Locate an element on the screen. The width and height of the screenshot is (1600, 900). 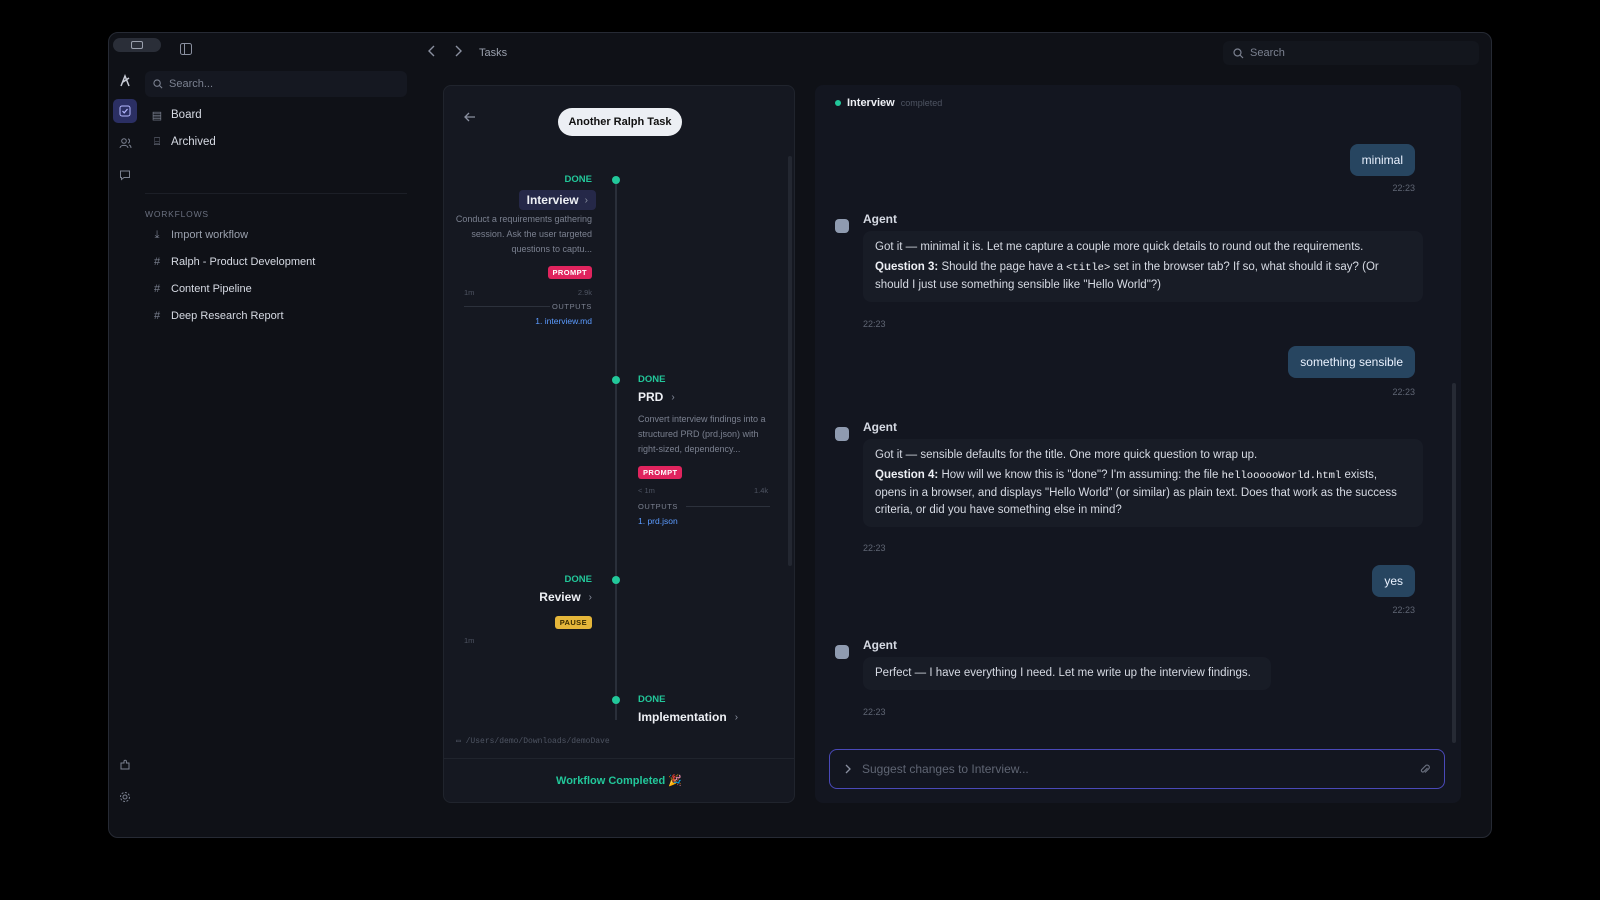
question-text: Should the page have a is located at coordinates (1002, 267).